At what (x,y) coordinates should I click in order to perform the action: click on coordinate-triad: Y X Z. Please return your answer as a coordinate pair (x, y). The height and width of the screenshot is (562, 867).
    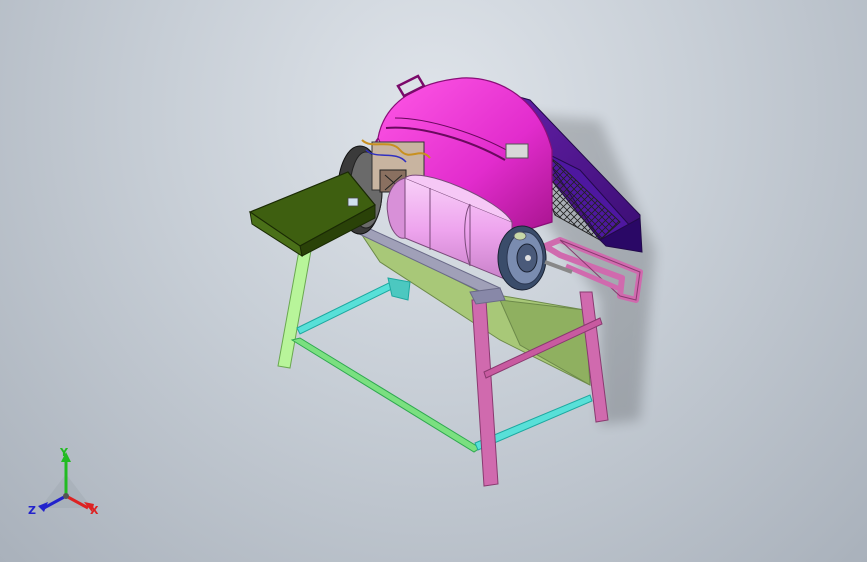
    Looking at the image, I should click on (67, 486).